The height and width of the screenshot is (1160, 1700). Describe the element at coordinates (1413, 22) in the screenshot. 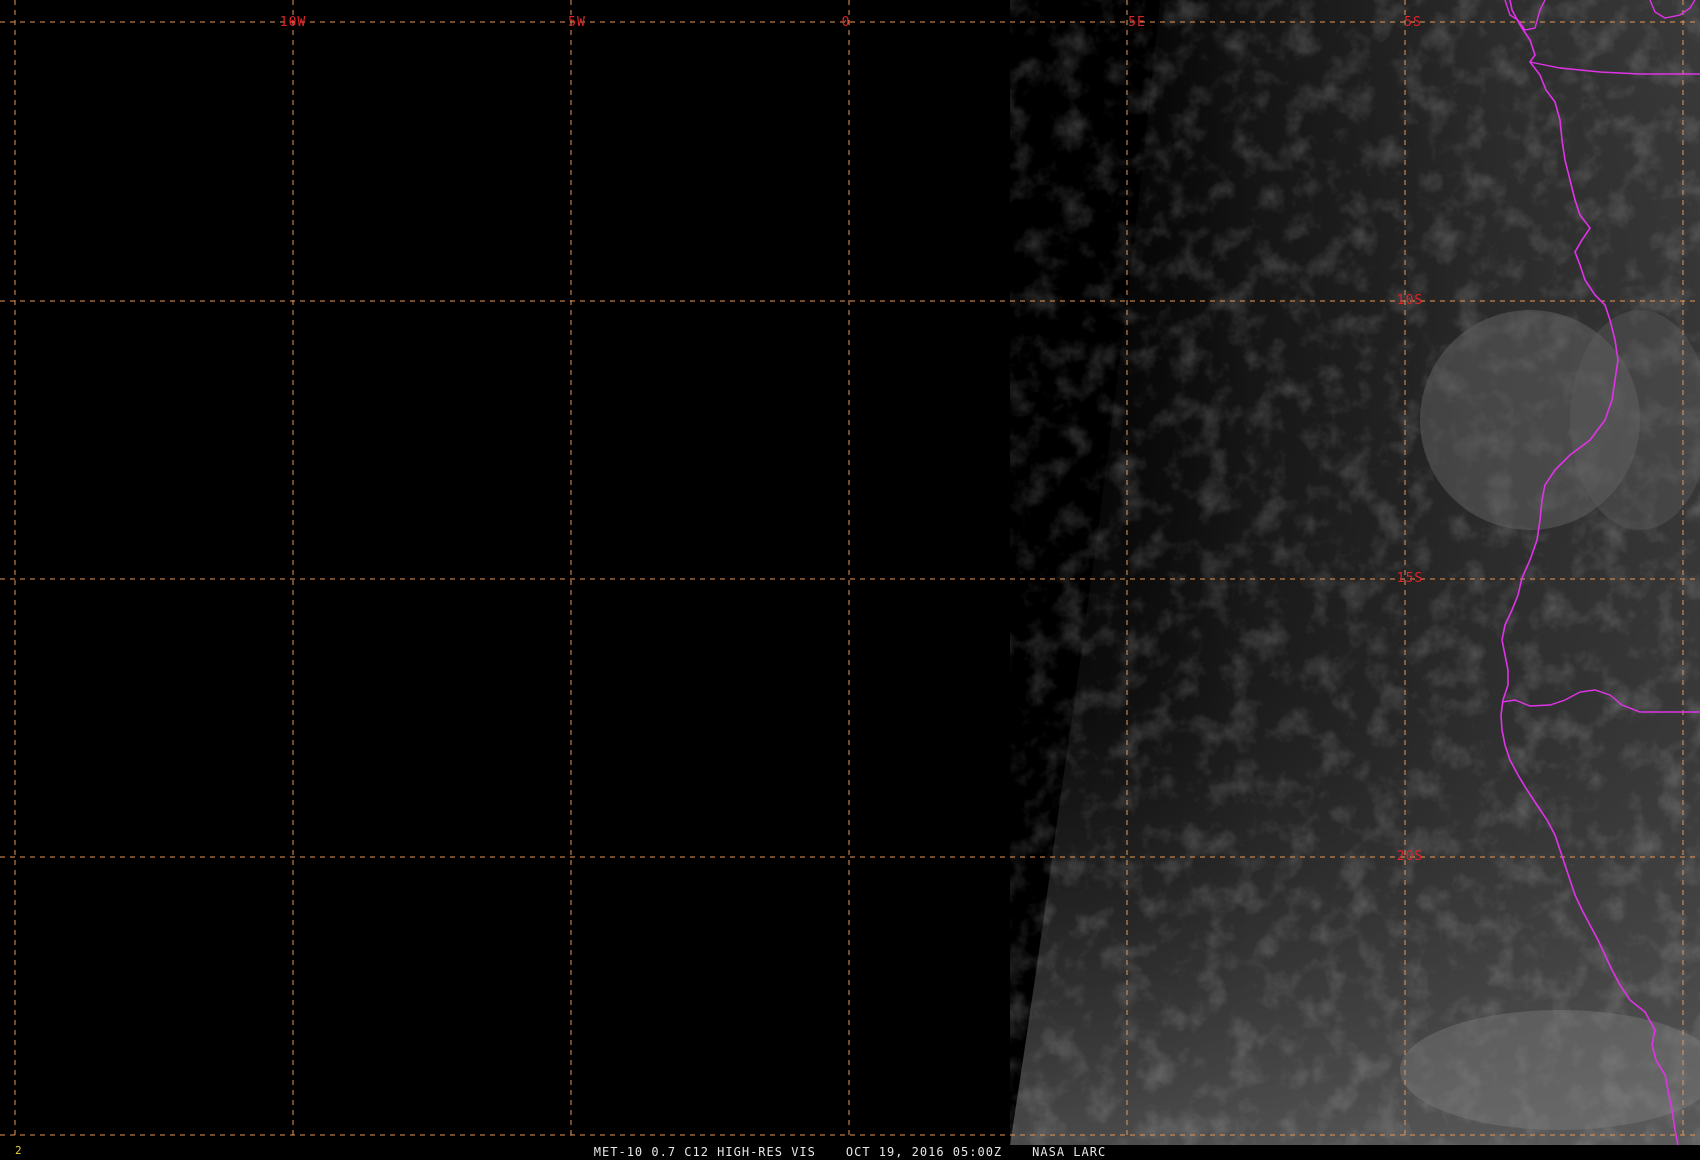

I see `lat-label-5s: 5S` at that location.